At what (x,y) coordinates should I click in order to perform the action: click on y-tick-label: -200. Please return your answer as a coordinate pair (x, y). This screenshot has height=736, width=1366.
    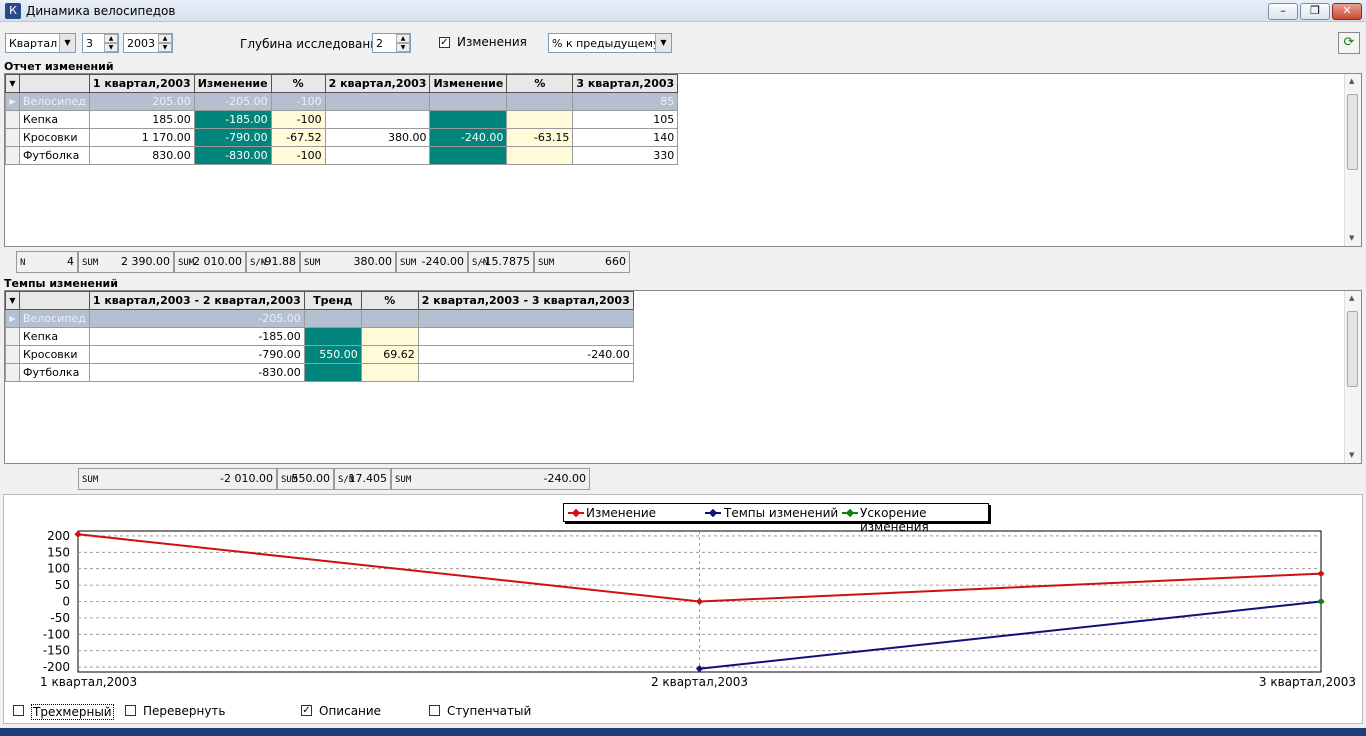
    Looking at the image, I should click on (56, 667).